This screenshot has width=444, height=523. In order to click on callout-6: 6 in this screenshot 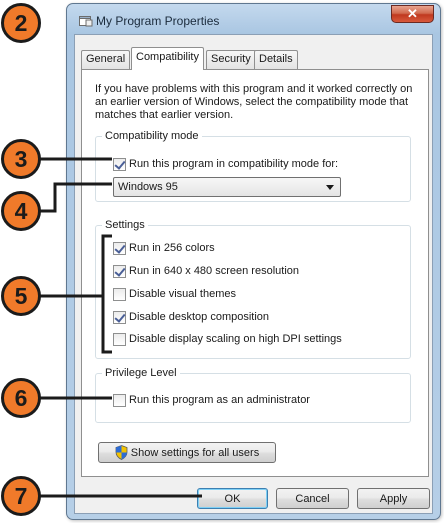, I will do `click(21, 398)`.